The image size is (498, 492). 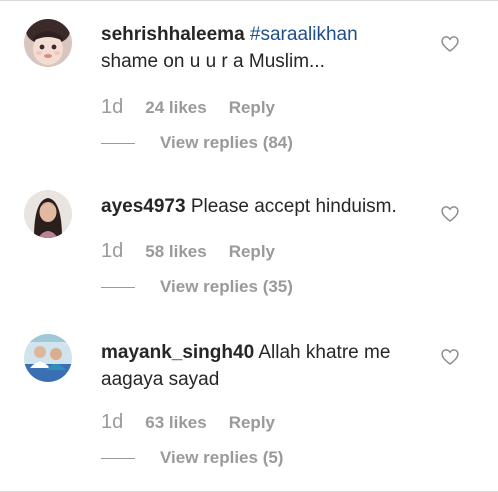 What do you see at coordinates (143, 206) in the screenshot?
I see `comment-username: ayes4973` at bounding box center [143, 206].